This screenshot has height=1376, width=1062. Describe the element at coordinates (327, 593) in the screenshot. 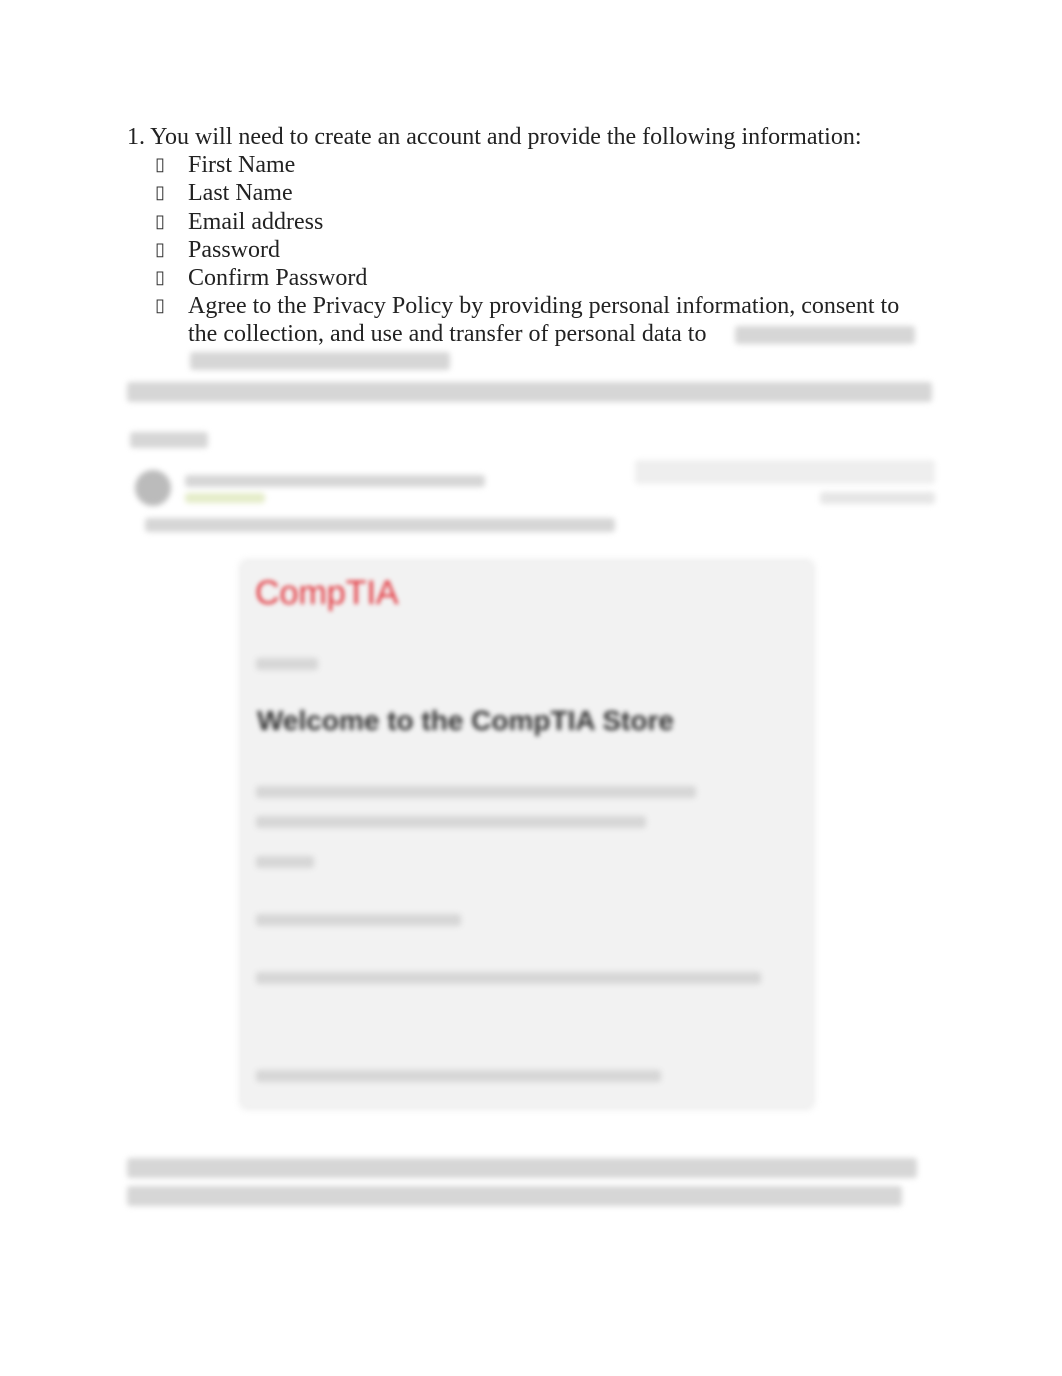

I see `brand-logo: CompTIA` at that location.